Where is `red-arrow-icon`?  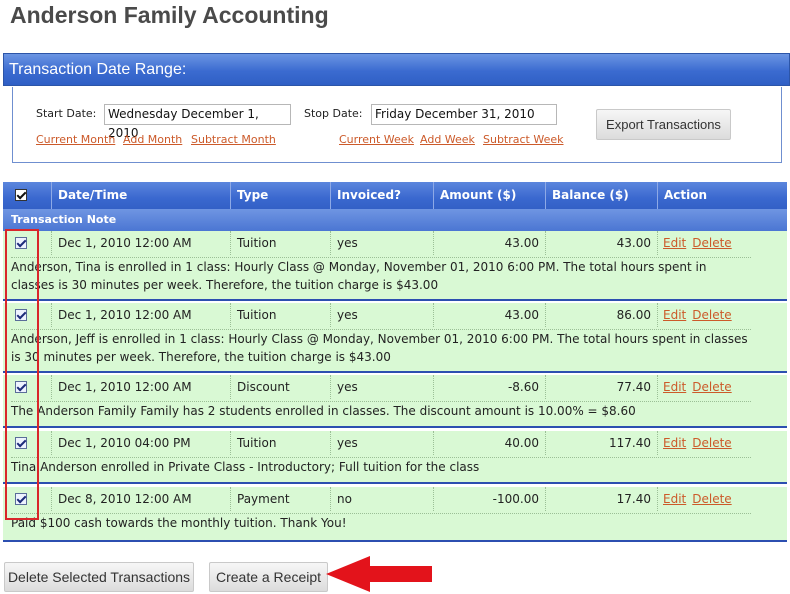
red-arrow-icon is located at coordinates (379, 574).